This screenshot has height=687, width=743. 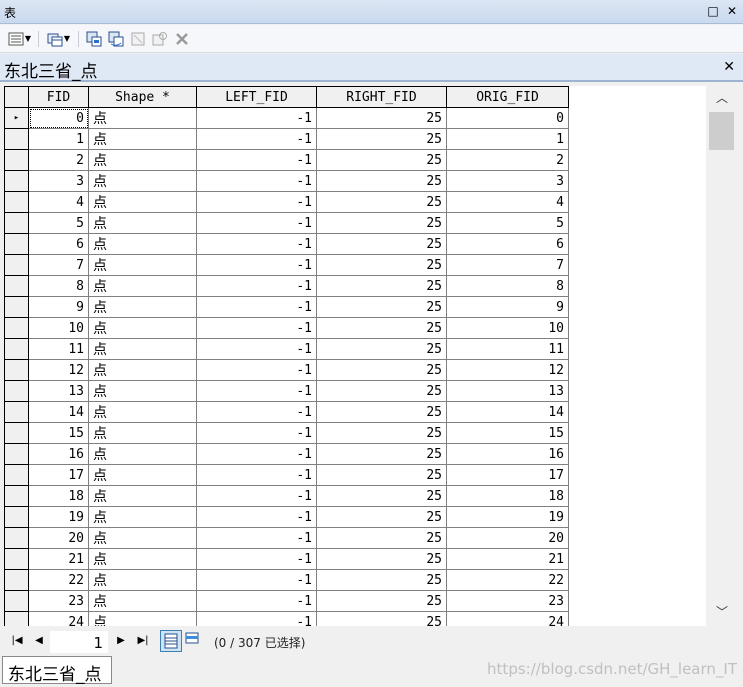 What do you see at coordinates (142, 97) in the screenshot?
I see `column-header-shape: Shape *` at bounding box center [142, 97].